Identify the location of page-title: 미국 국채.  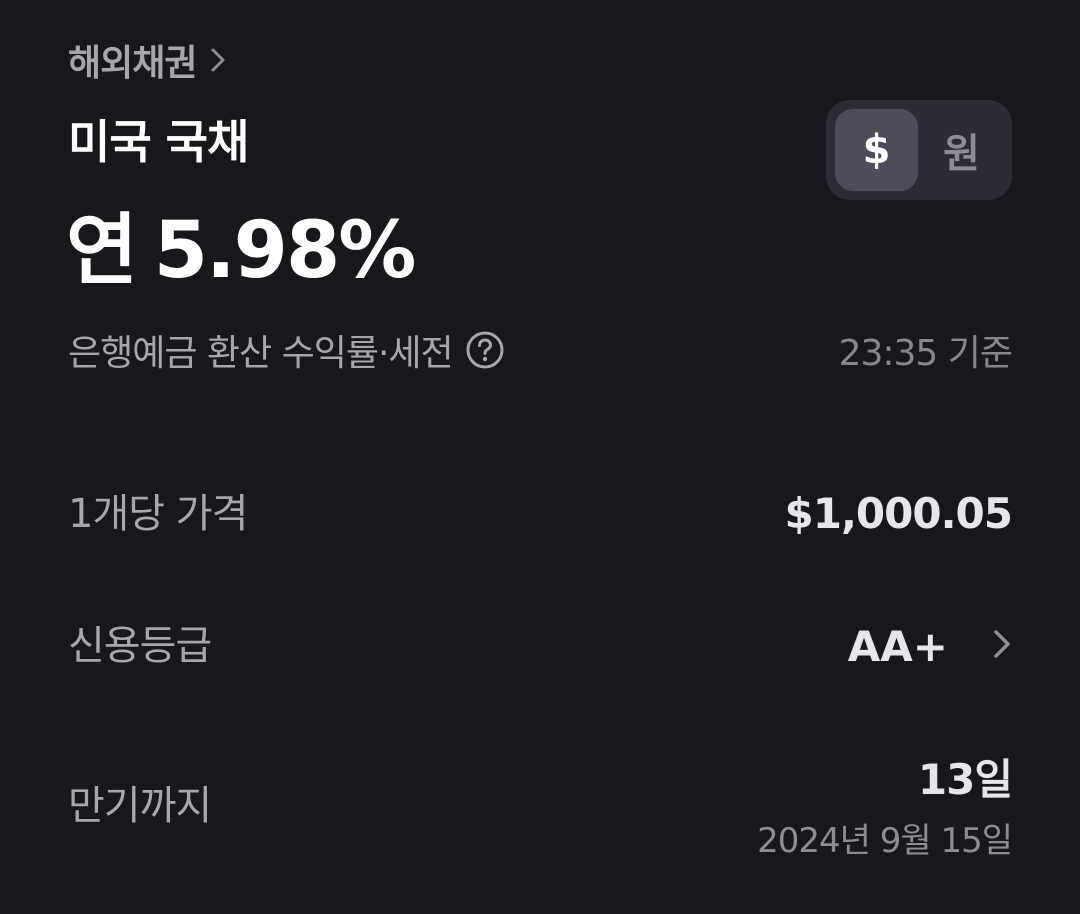
(158, 142).